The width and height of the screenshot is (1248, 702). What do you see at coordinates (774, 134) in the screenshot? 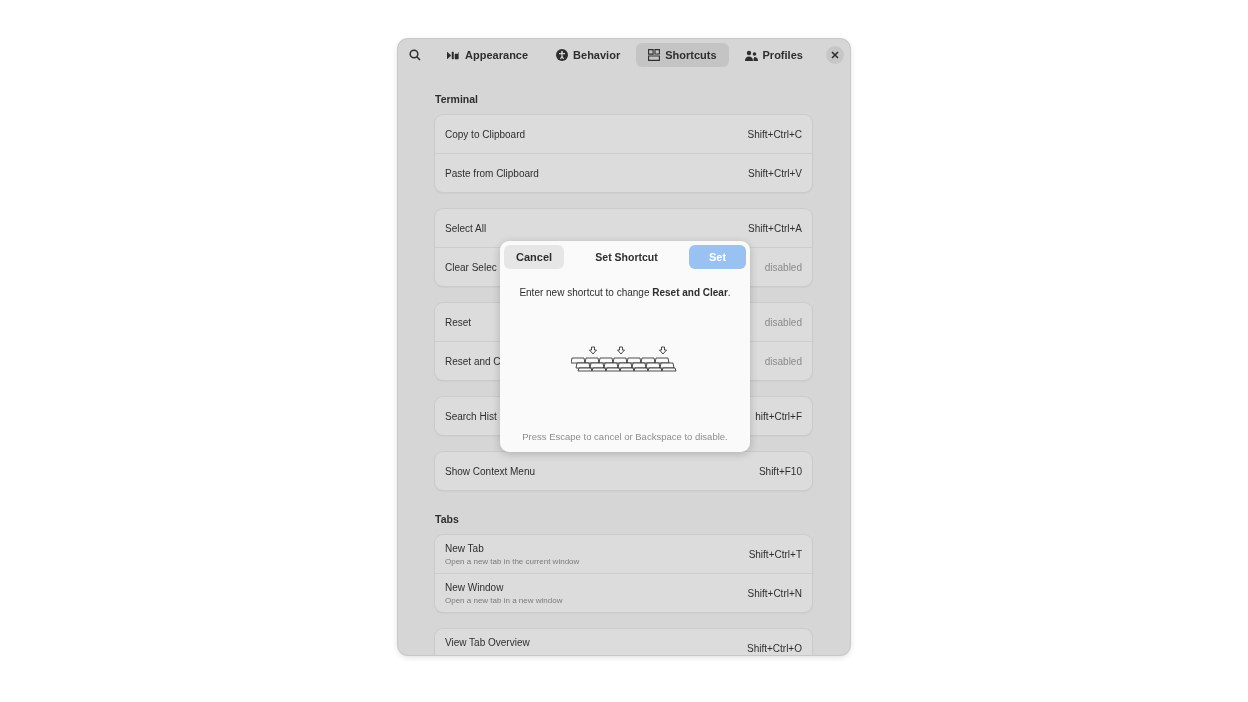
I see `shortcut-label: Shift+Ctrl+C` at bounding box center [774, 134].